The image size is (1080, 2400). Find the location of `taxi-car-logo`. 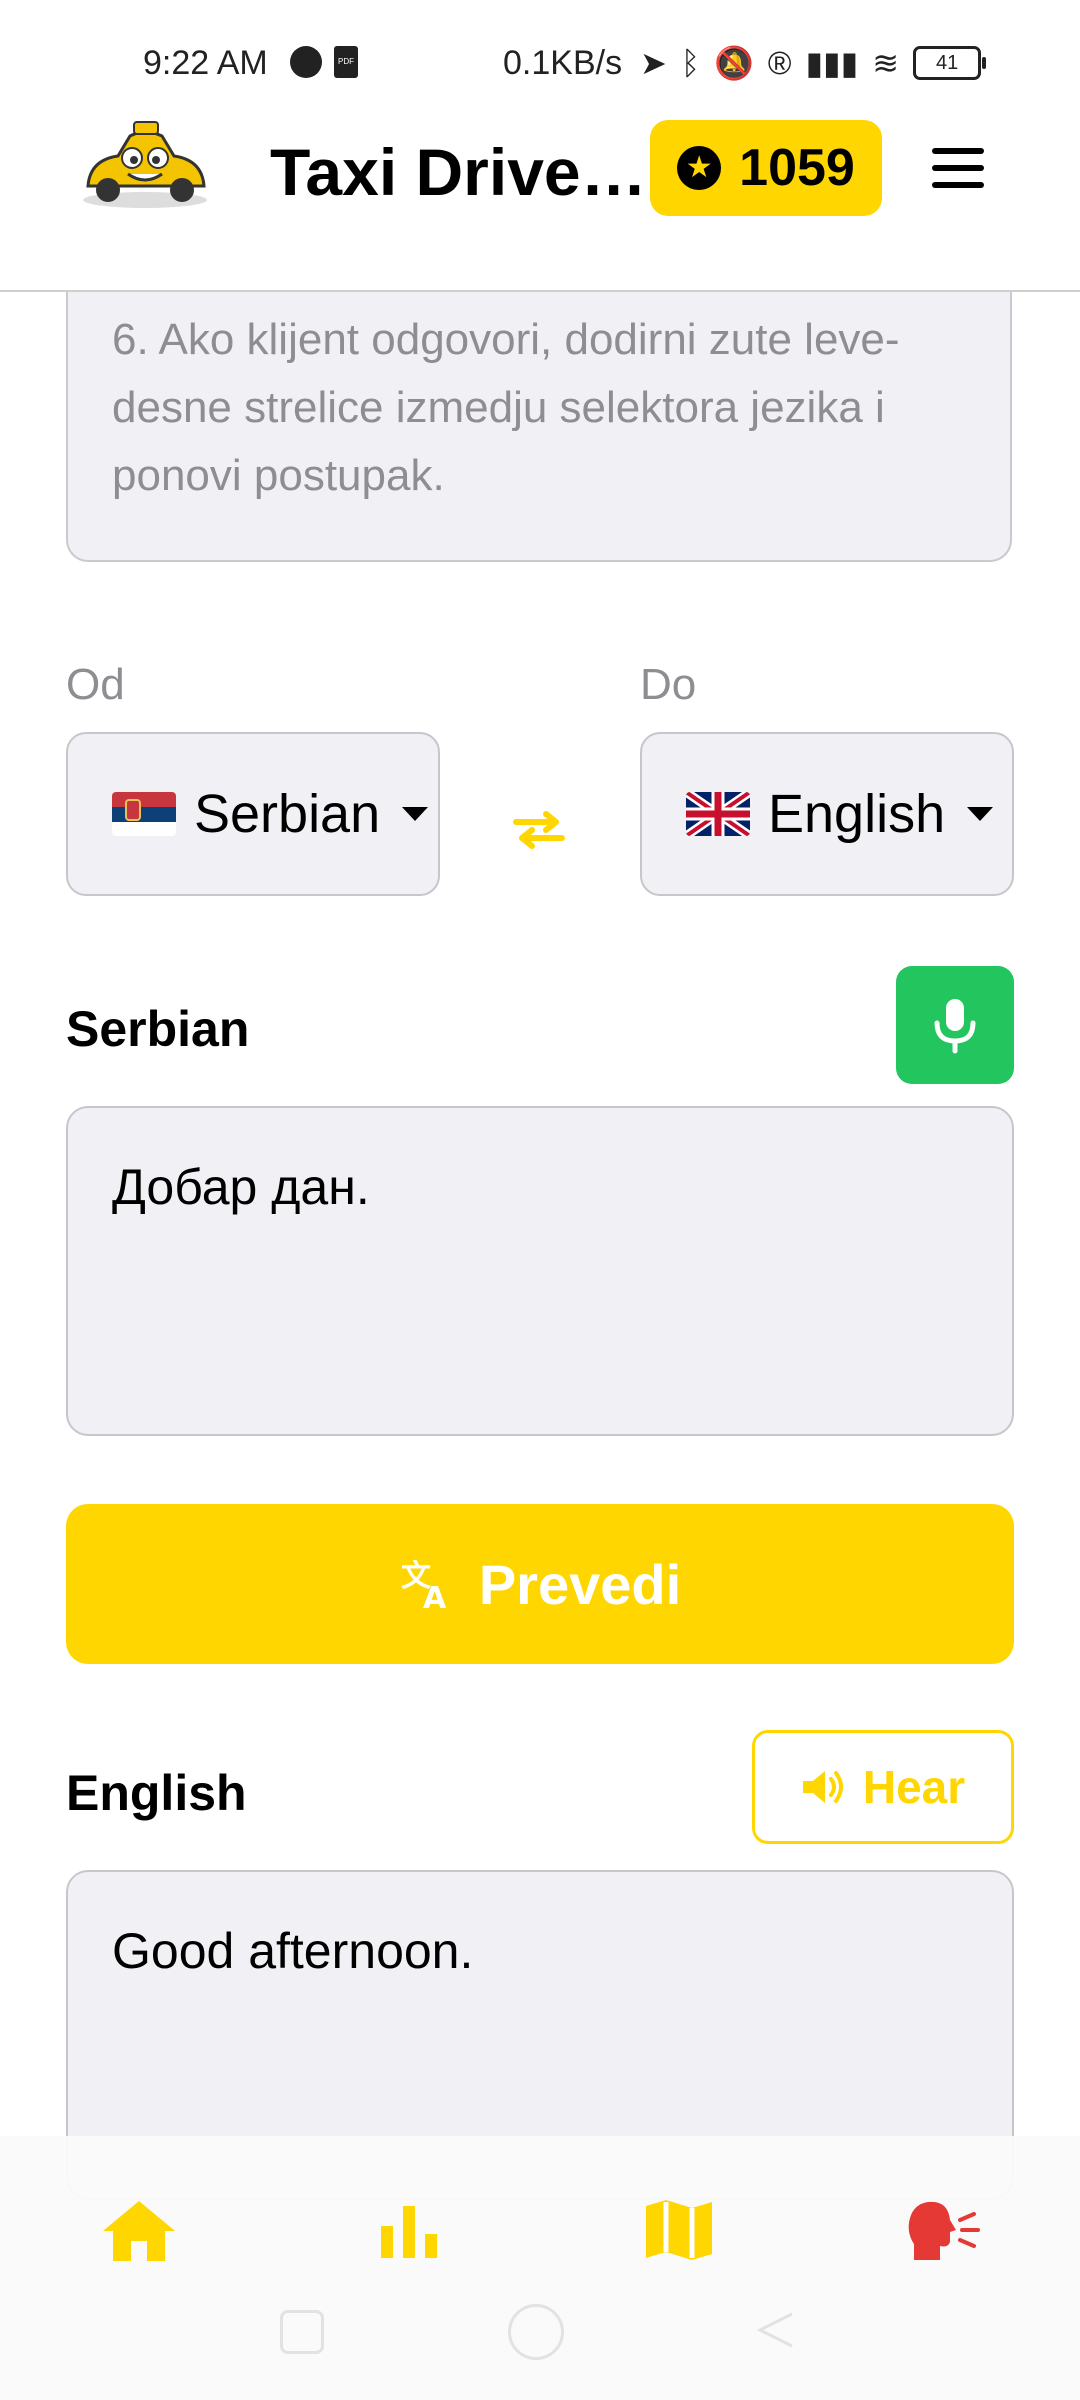

taxi-car-logo is located at coordinates (145, 164).